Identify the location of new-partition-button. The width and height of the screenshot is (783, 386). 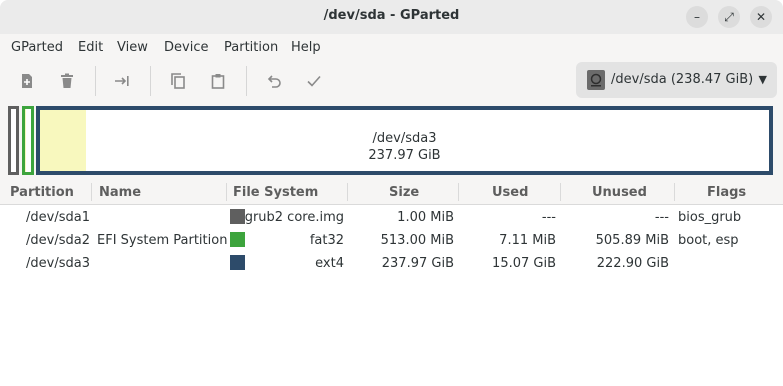
(27, 81).